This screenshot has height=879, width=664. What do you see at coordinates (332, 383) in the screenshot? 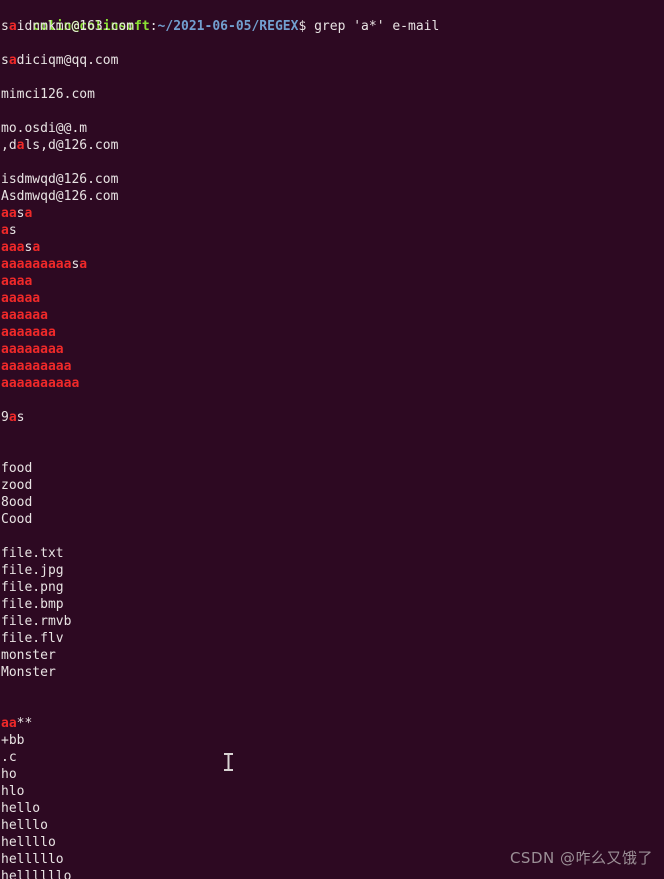
I see `terminal-output-line: aaaaaaaaaa` at bounding box center [332, 383].